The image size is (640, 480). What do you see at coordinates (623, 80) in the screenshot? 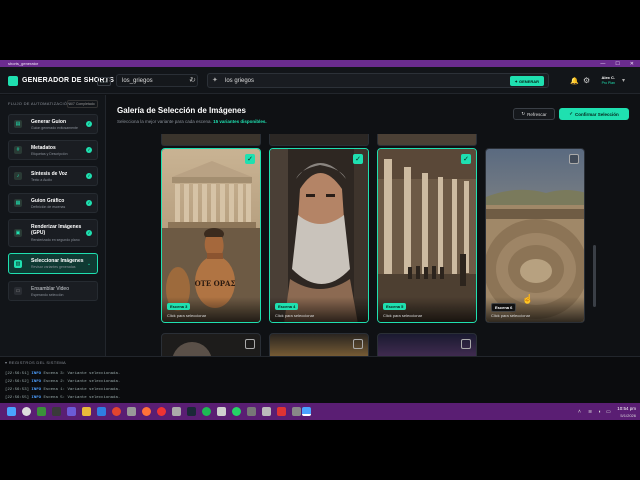
I see `user-menu-chevron-icon: ▾` at bounding box center [623, 80].